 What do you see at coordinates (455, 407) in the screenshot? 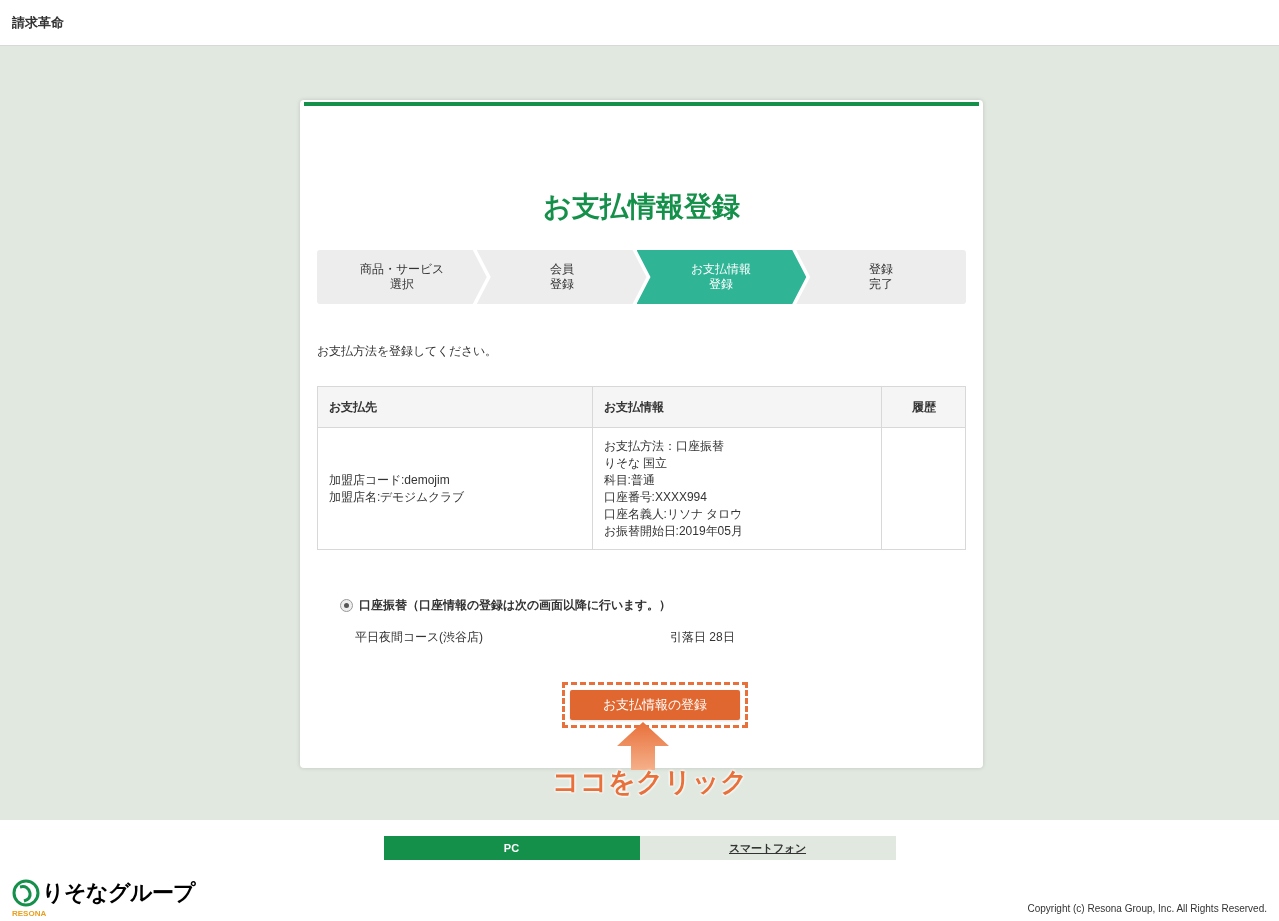
I see `column-header: お支払先` at bounding box center [455, 407].